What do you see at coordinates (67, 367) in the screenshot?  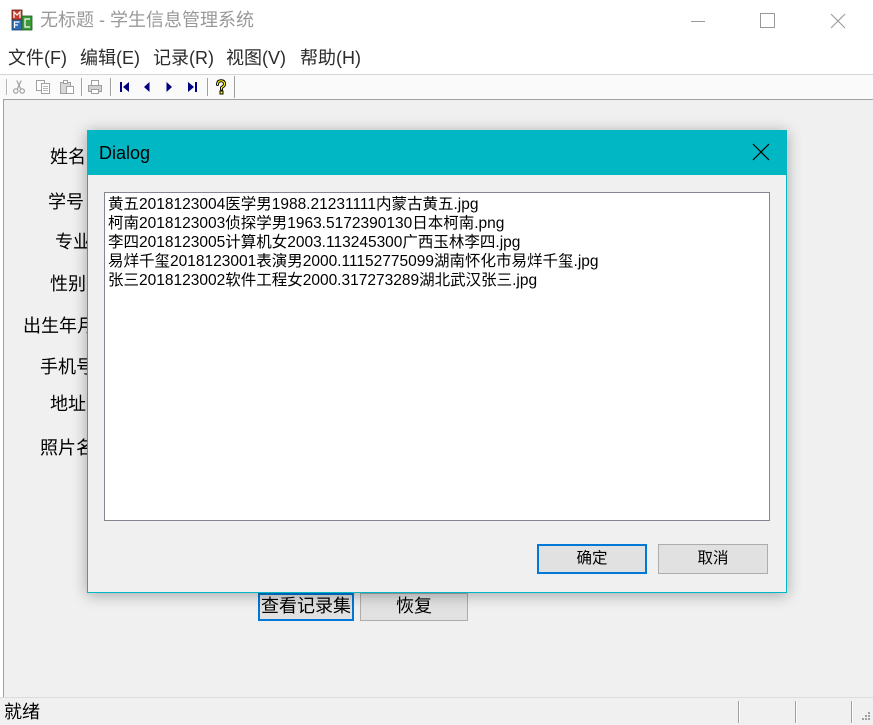 I see `label-phone: 手机号` at bounding box center [67, 367].